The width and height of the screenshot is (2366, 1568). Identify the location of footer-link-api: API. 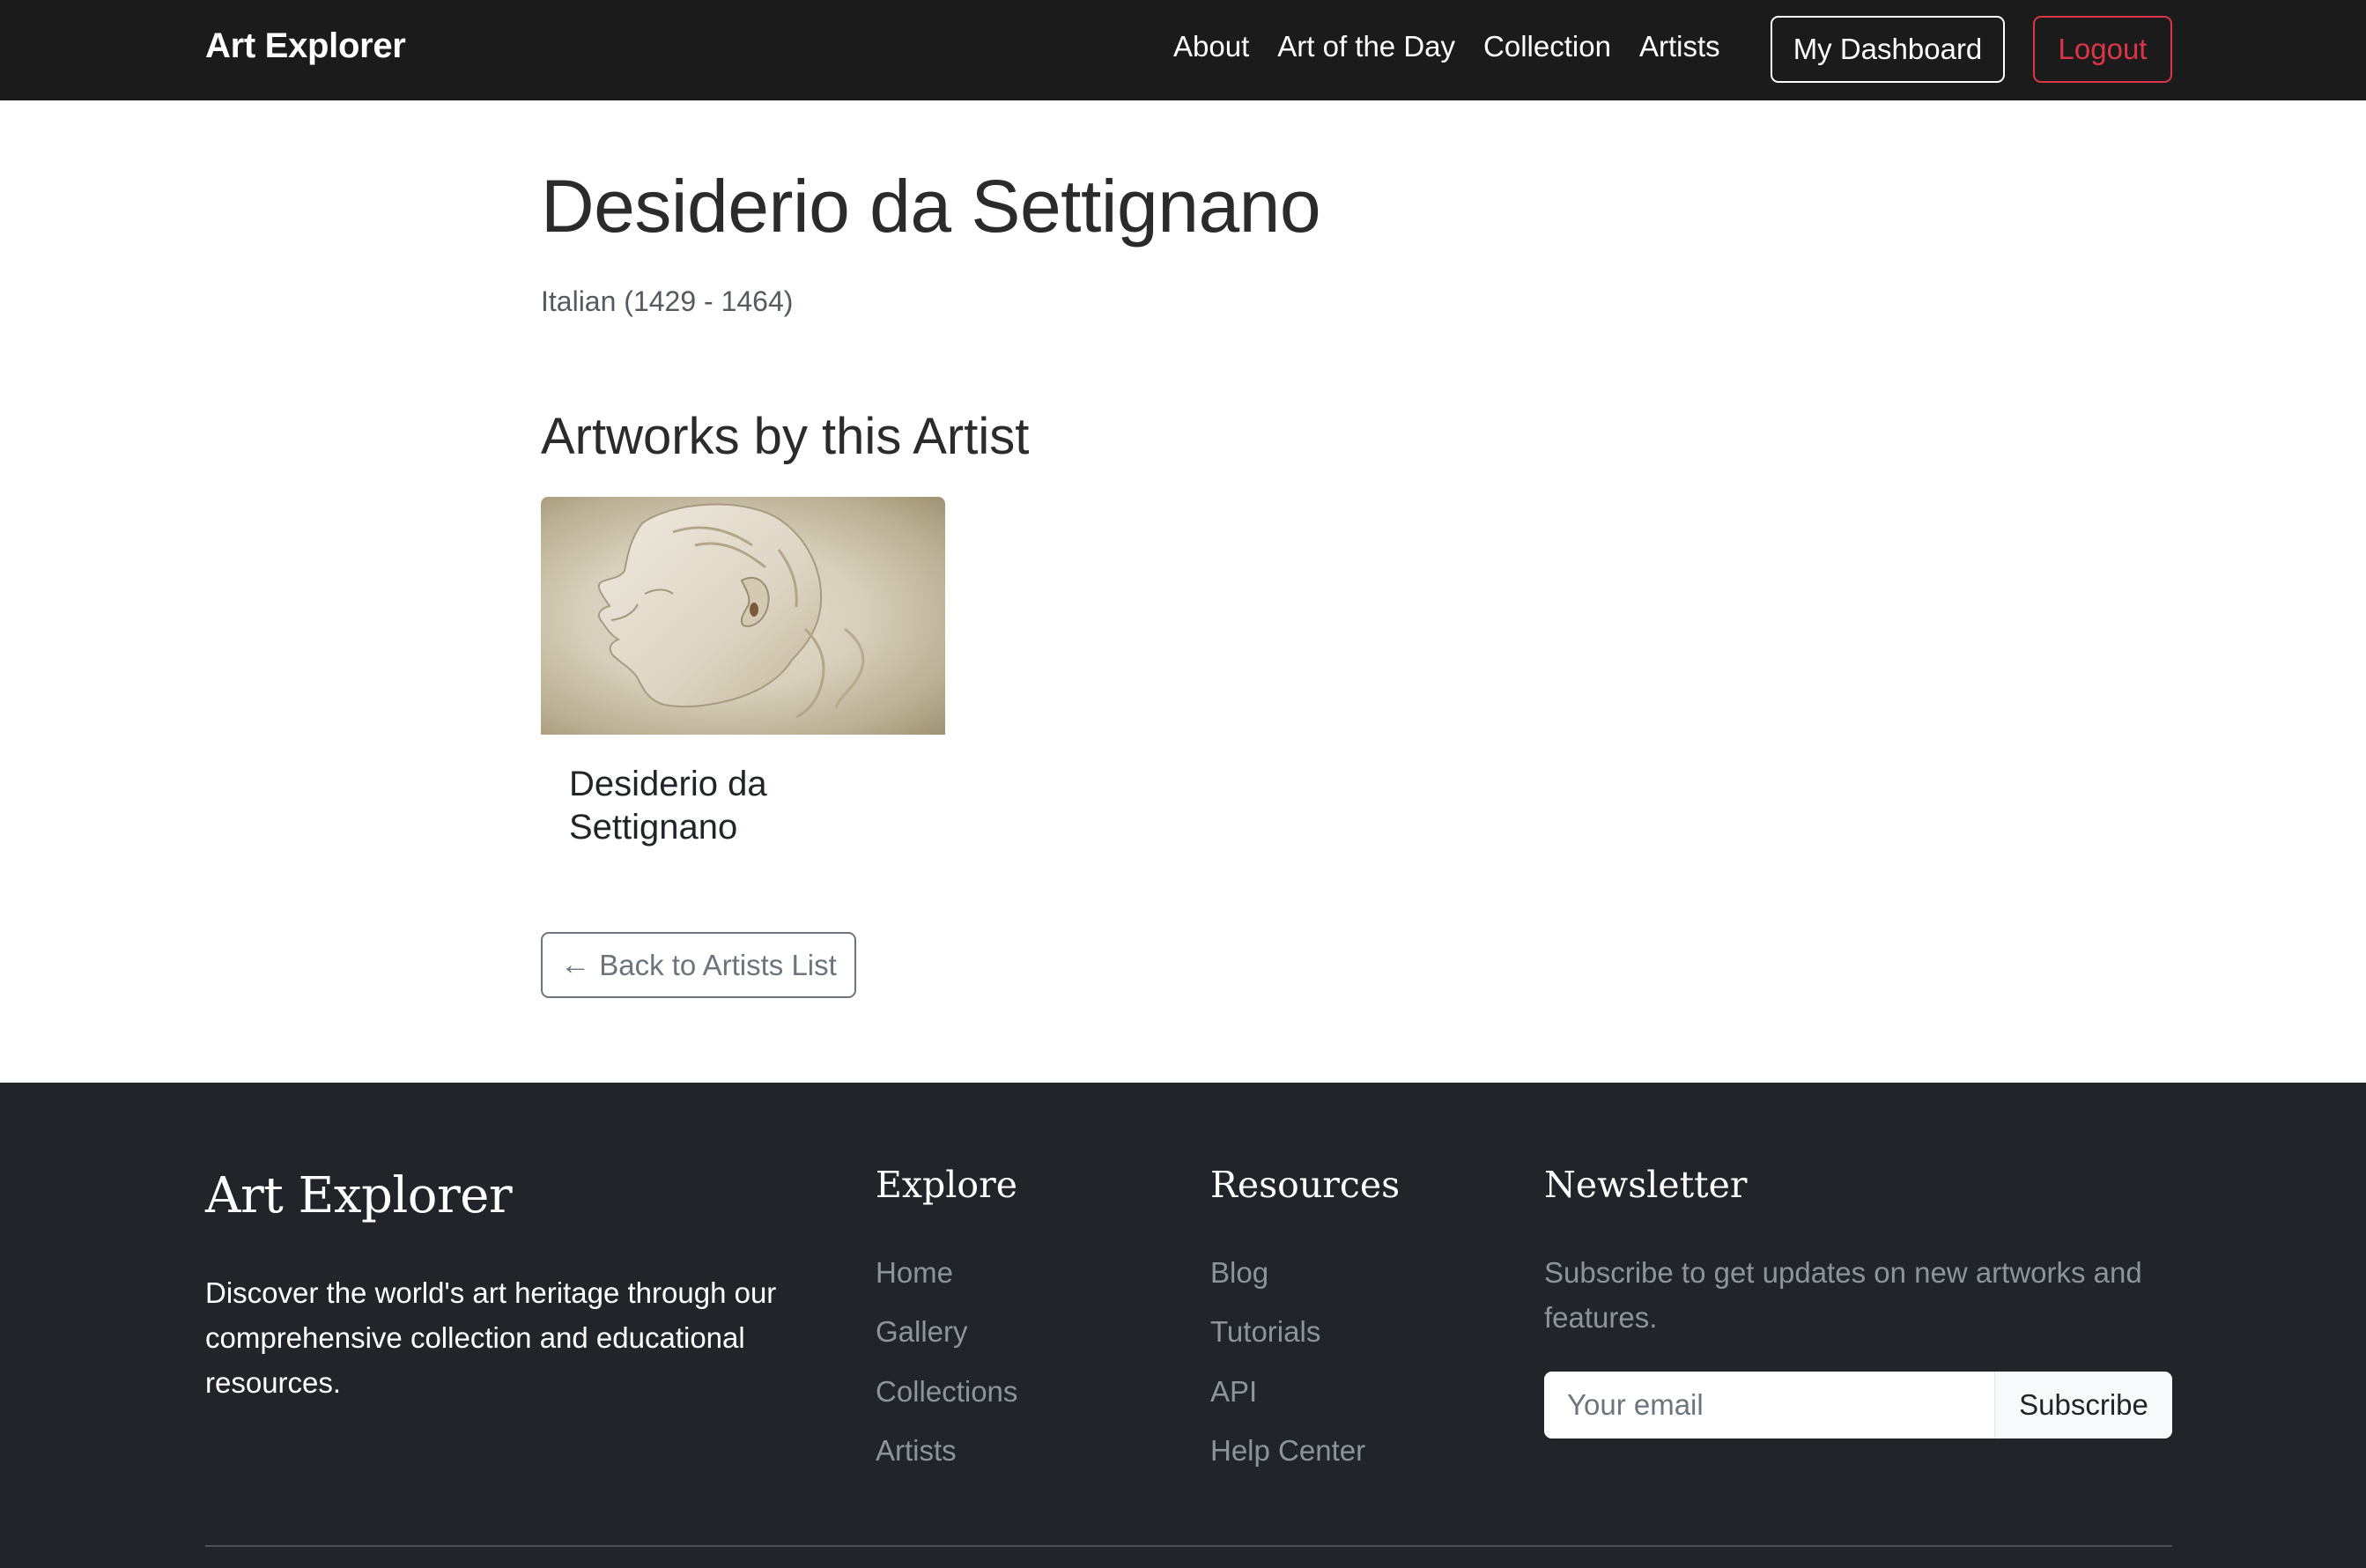
(1233, 1392).